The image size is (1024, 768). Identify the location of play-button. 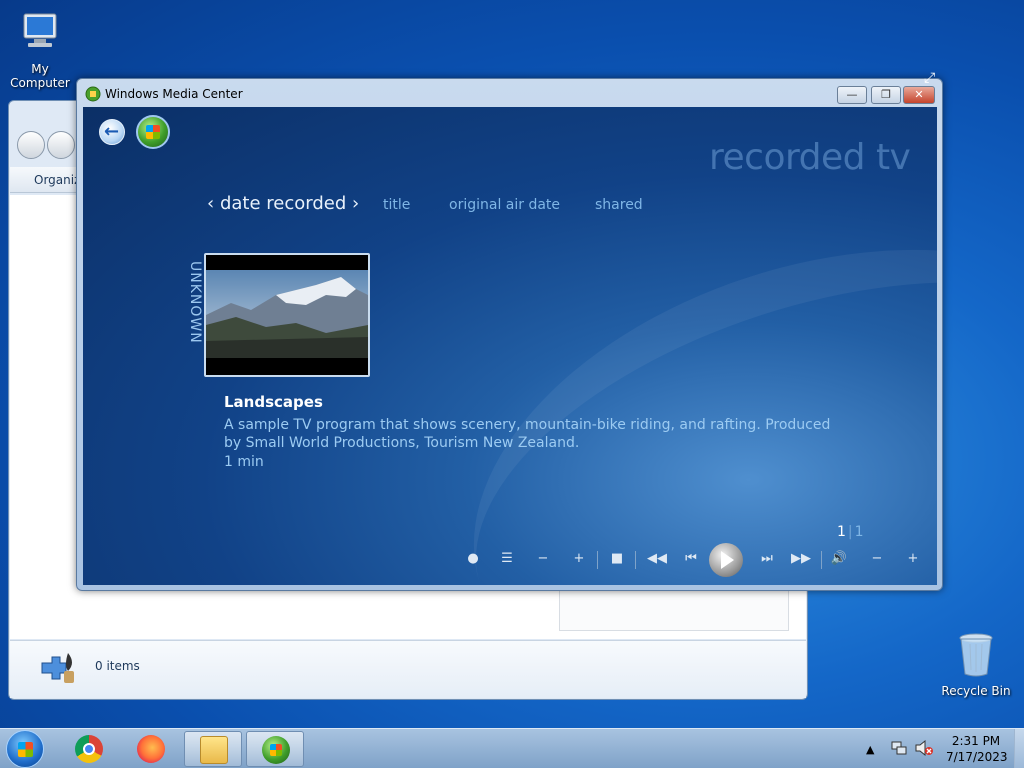
(726, 560).